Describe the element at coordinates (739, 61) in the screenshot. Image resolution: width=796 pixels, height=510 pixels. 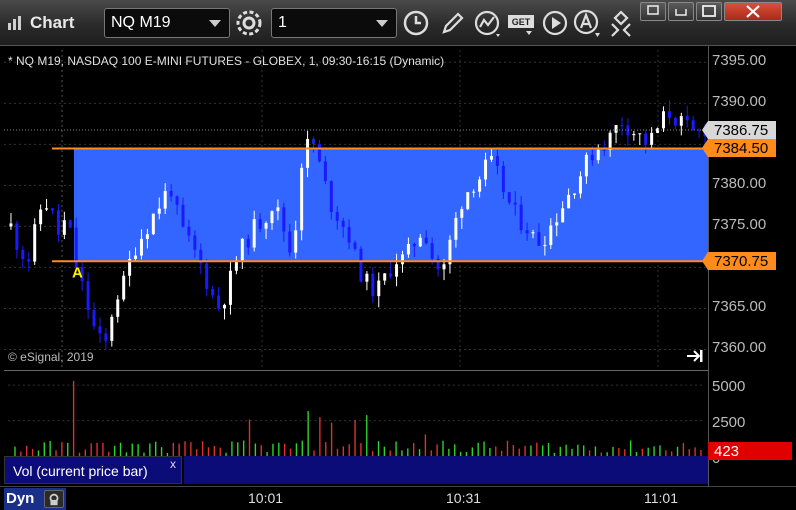
I see `price-axis-label: 7395.00` at that location.